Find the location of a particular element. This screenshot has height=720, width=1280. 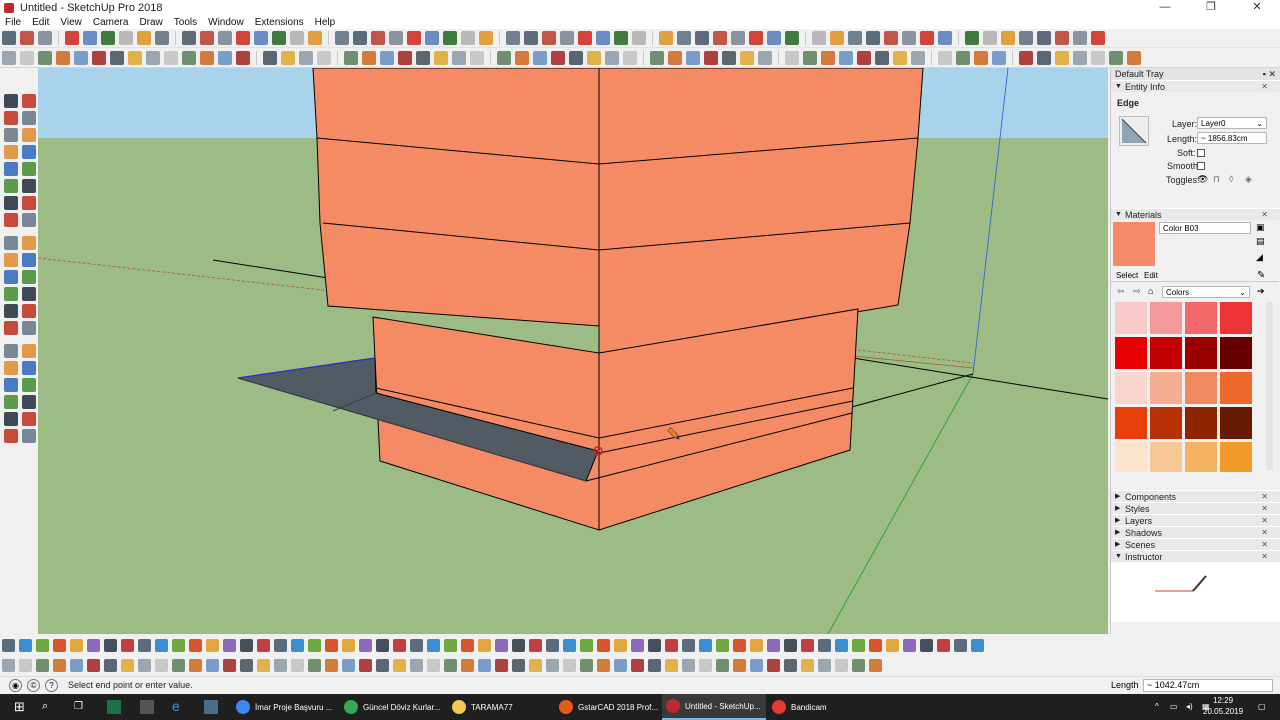

materials-header: ▼ Materials ✕ is located at coordinates (1195, 214).